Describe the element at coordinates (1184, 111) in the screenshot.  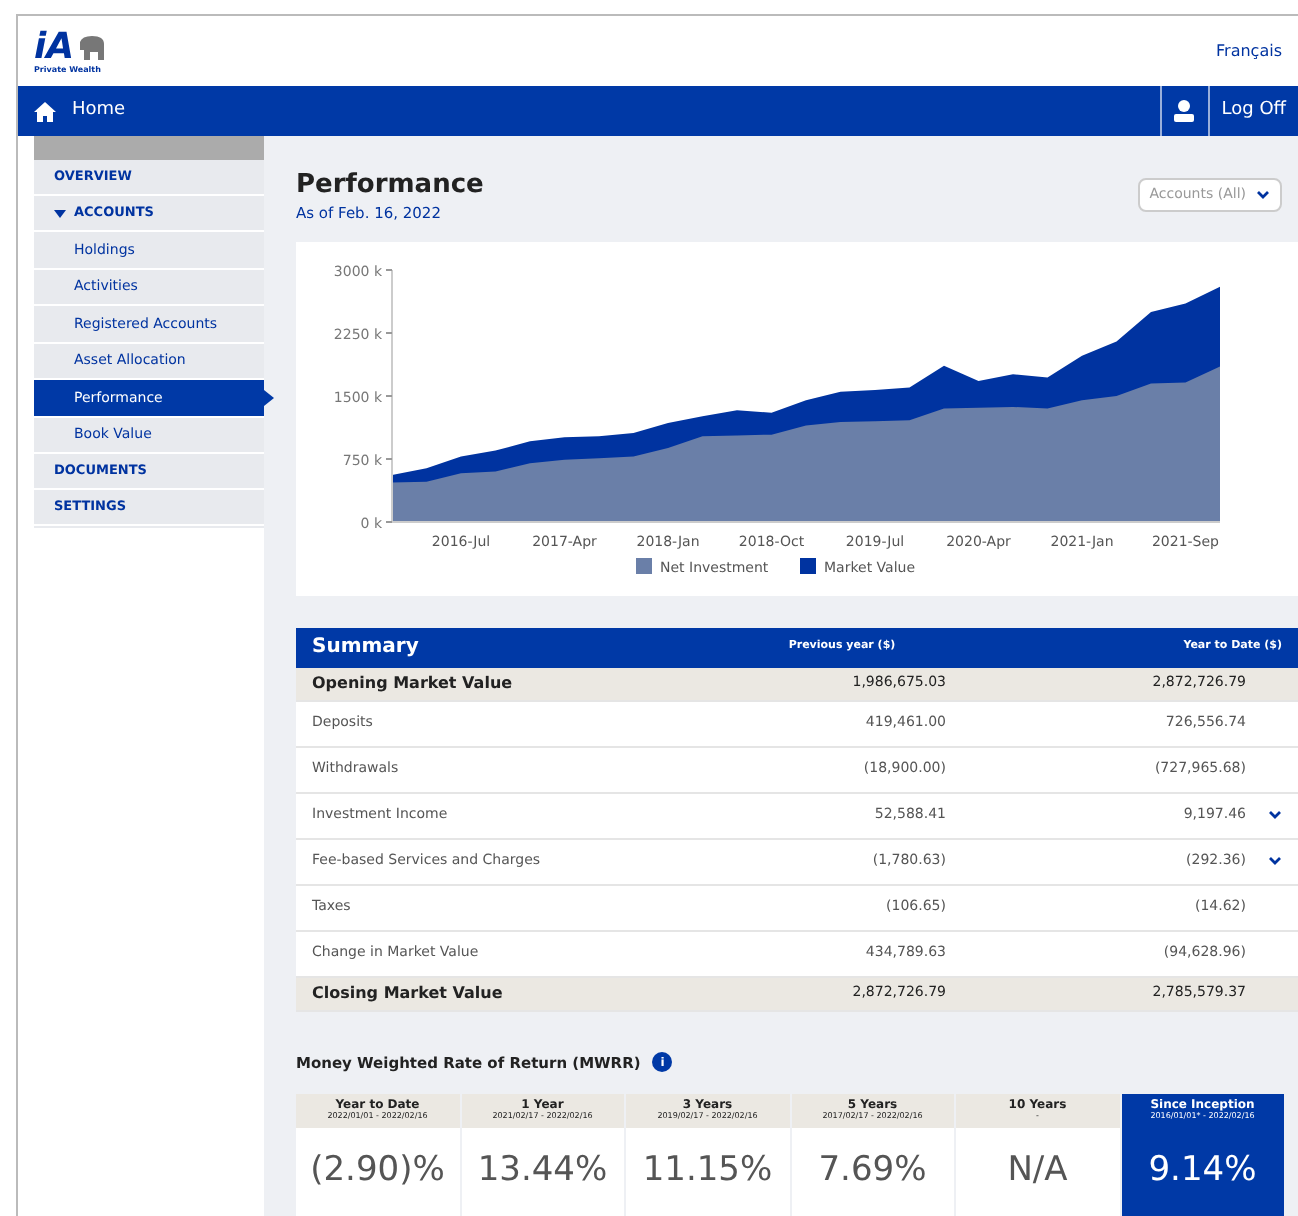
I see `user-icon` at that location.